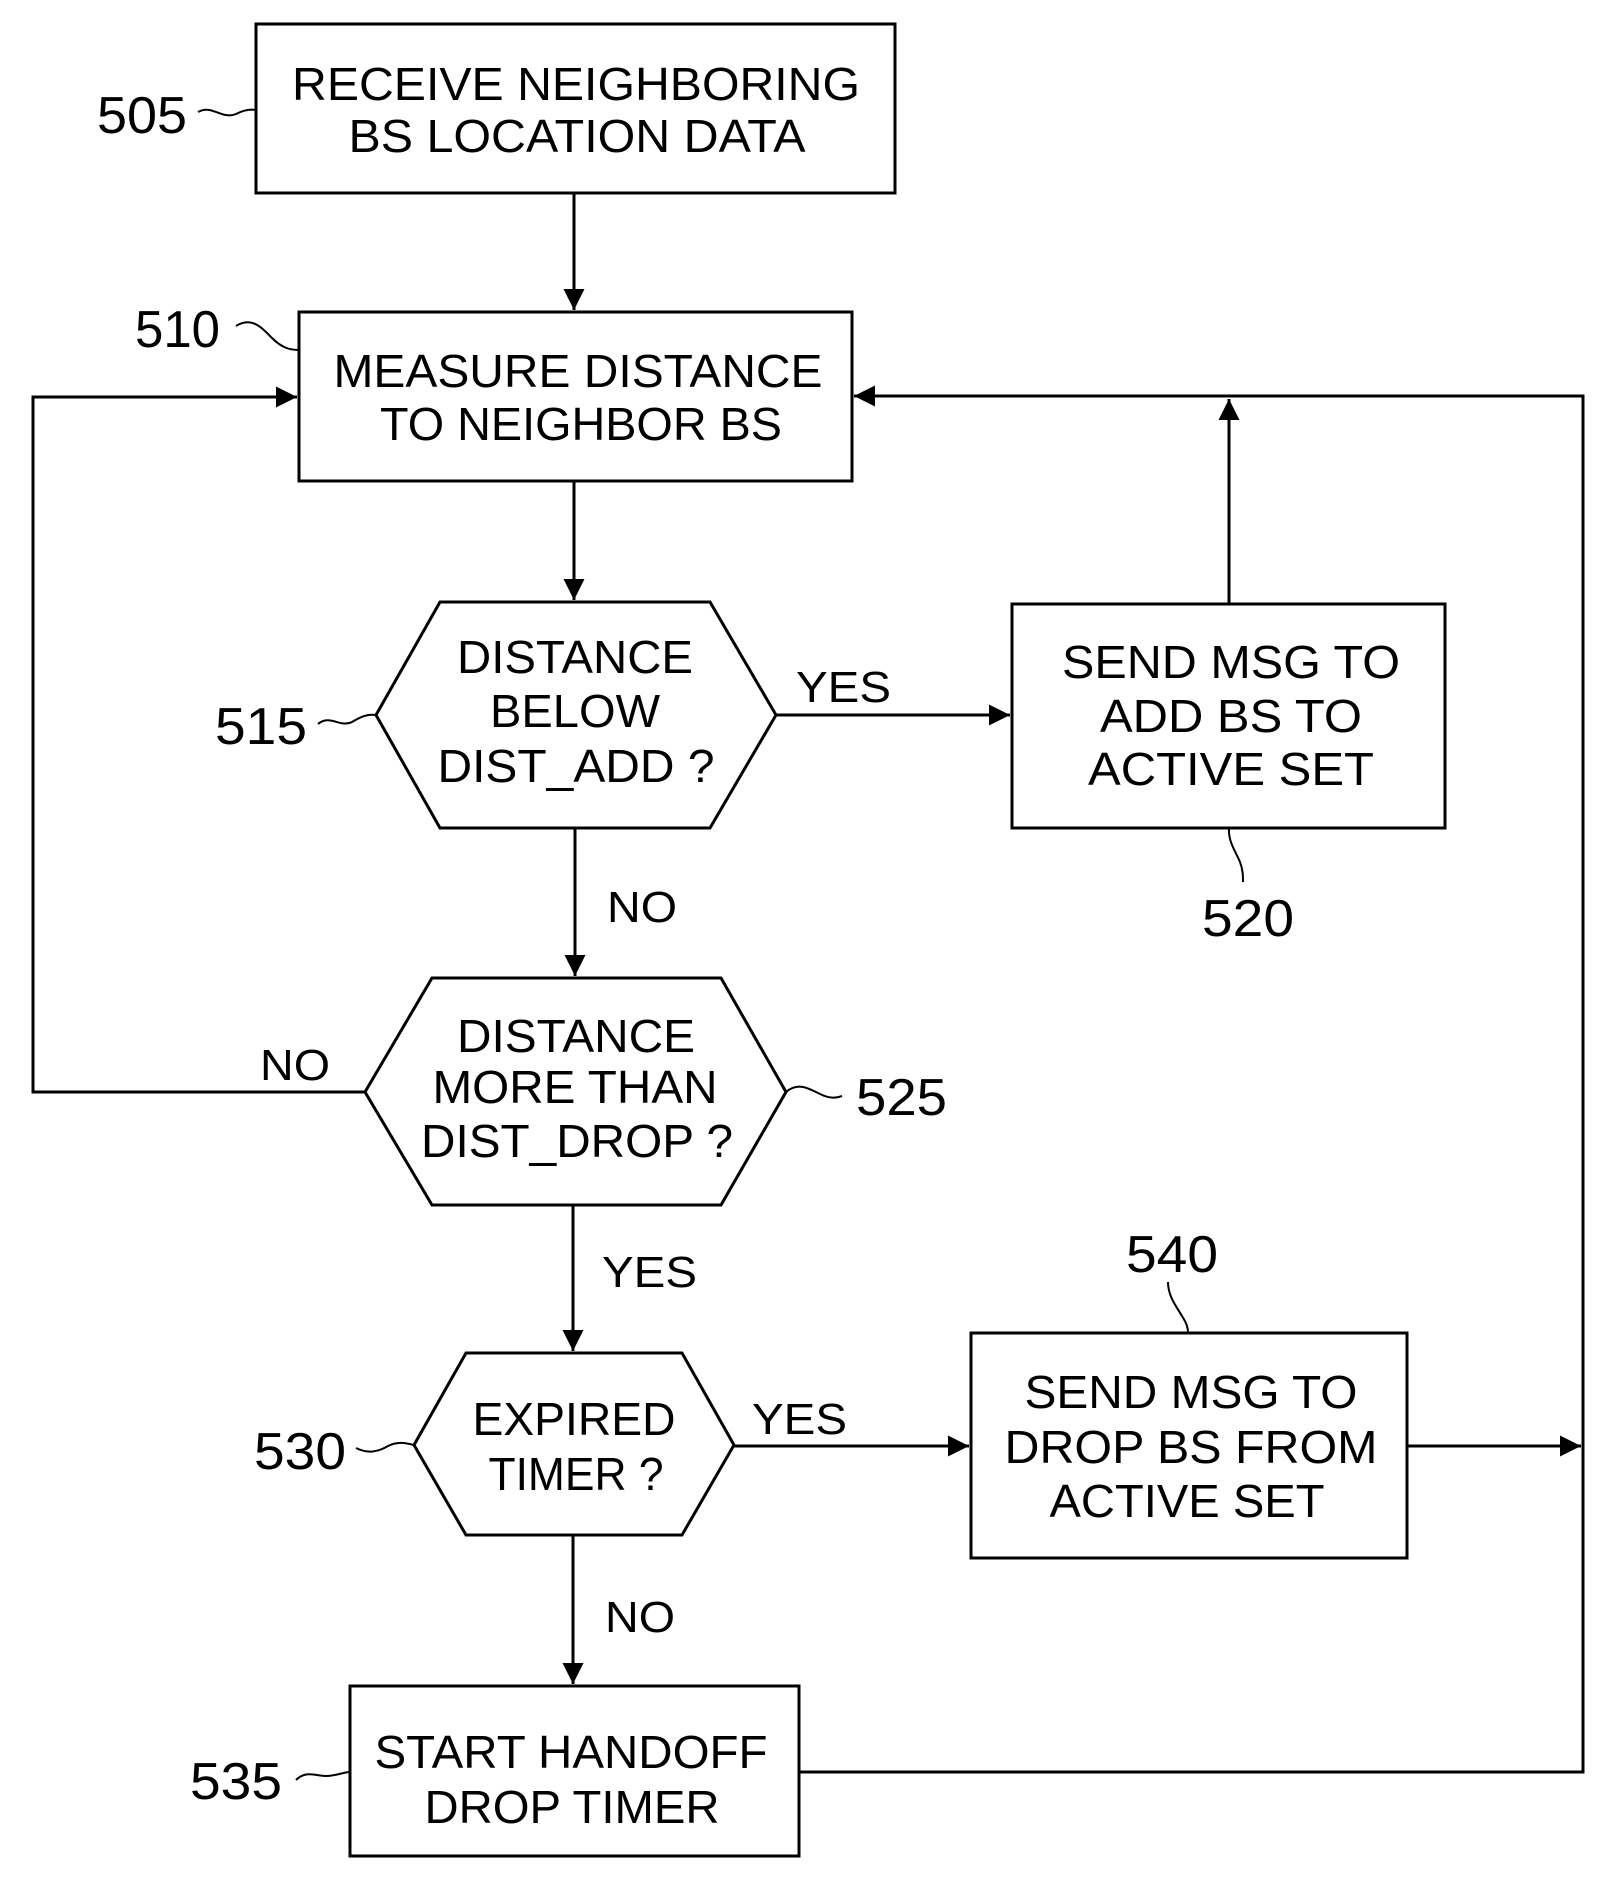 This screenshot has width=1620, height=1891. I want to click on node-515-line-1: DISTANCE, so click(575, 657).